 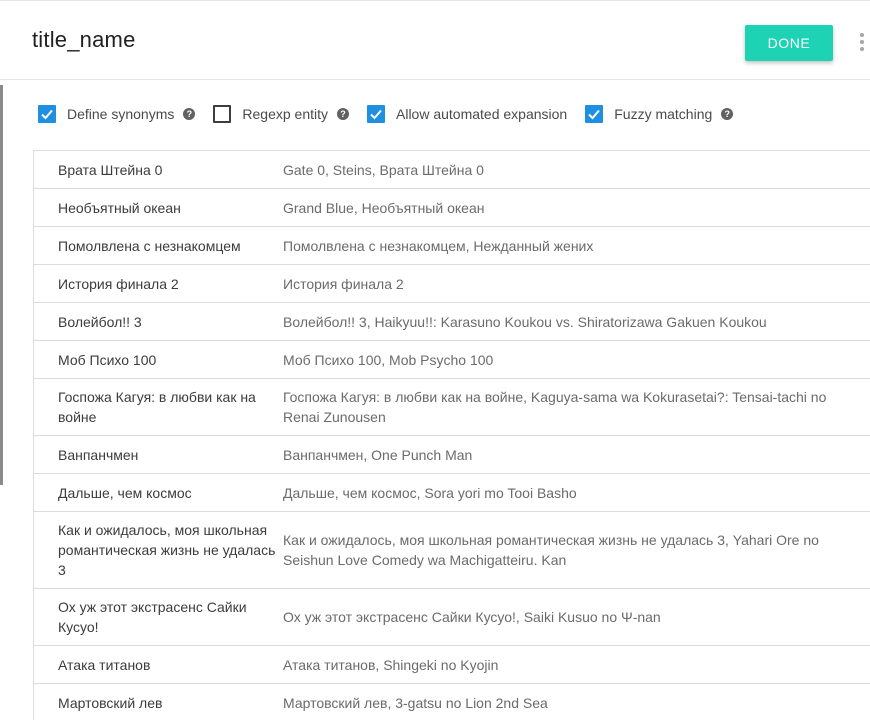 I want to click on option-allow-automated-expansion: Allow automated expansion, so click(x=467, y=114).